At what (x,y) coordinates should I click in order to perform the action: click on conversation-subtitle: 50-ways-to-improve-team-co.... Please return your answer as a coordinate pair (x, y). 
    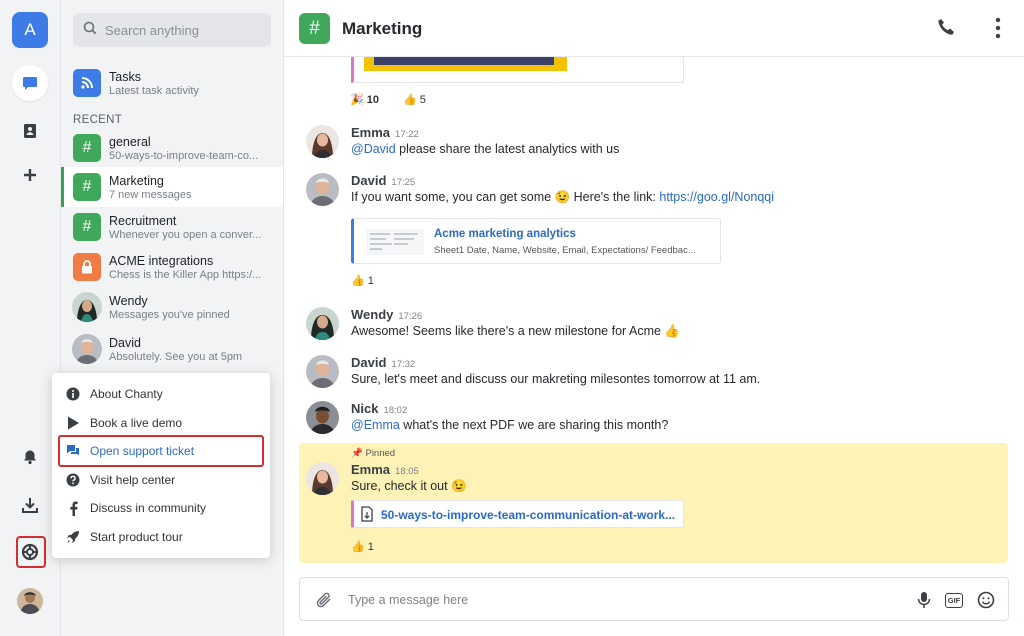
    Looking at the image, I should click on (184, 156).